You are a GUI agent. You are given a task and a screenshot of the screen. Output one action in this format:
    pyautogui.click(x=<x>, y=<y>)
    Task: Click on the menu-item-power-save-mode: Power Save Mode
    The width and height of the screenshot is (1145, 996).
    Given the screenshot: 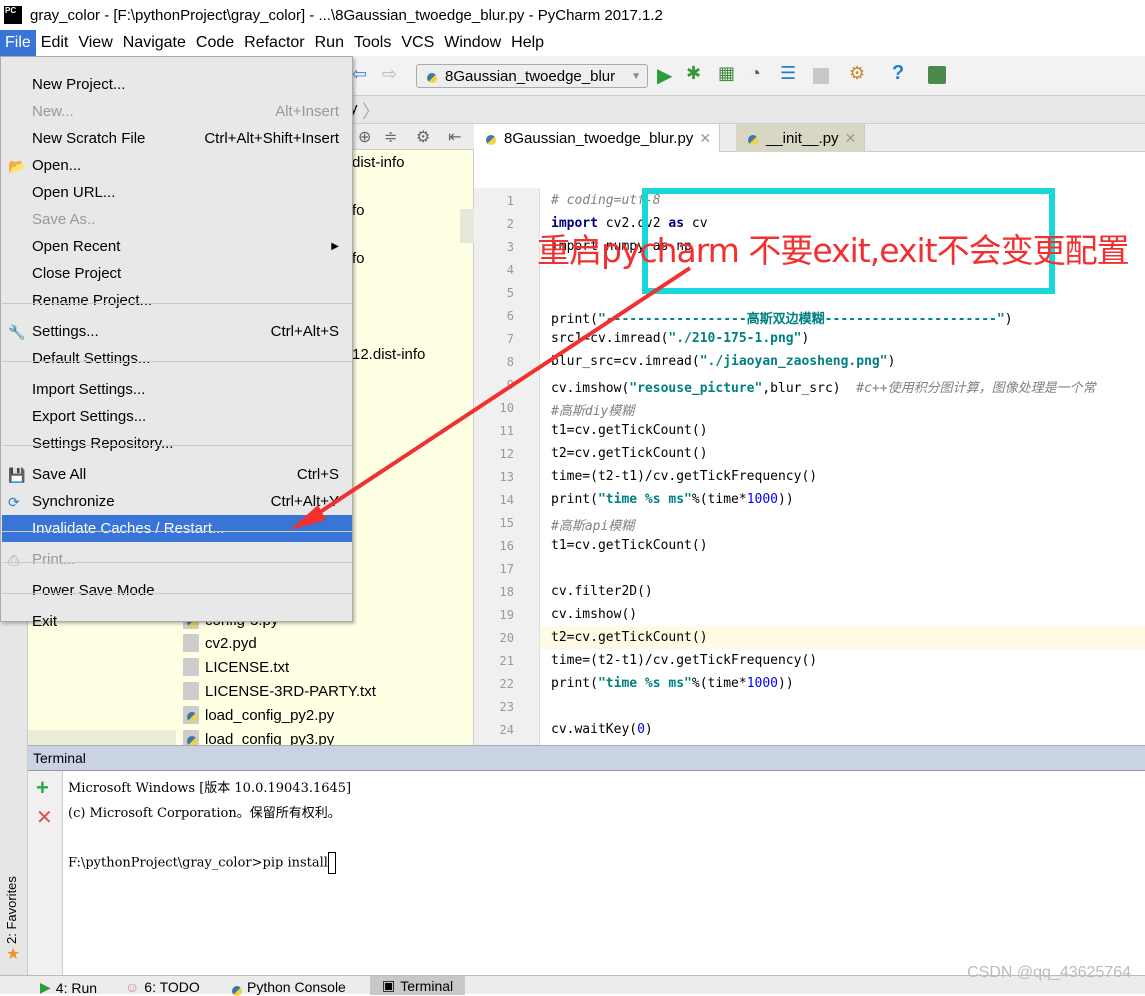 What is the action you would take?
    pyautogui.click(x=177, y=590)
    